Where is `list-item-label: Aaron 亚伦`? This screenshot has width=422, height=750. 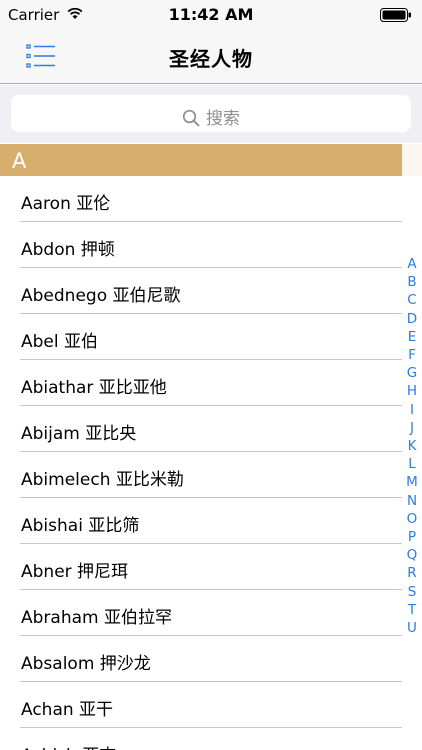
list-item-label: Aaron 亚伦 is located at coordinates (66, 204).